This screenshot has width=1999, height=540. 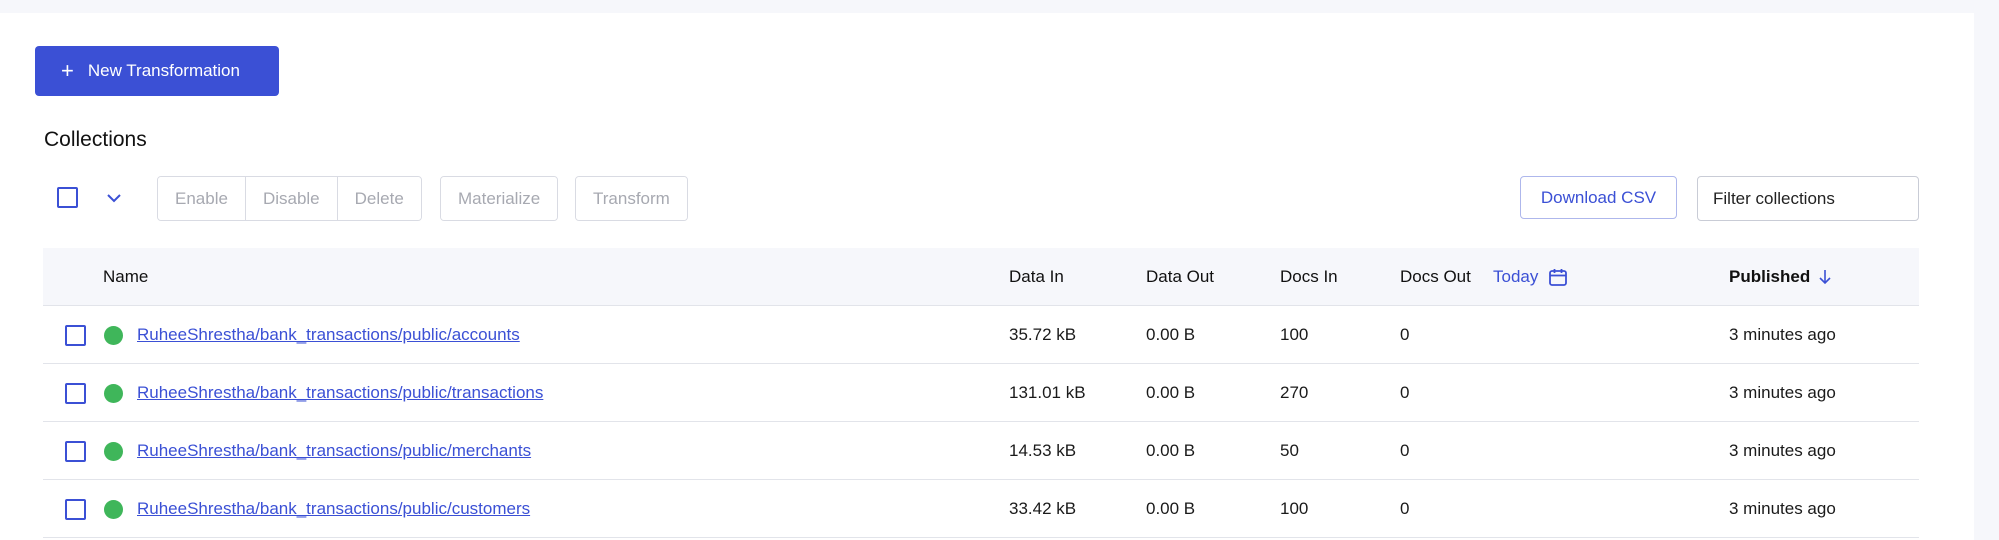 I want to click on cell-data-in: 14.53 kB, so click(x=1043, y=450).